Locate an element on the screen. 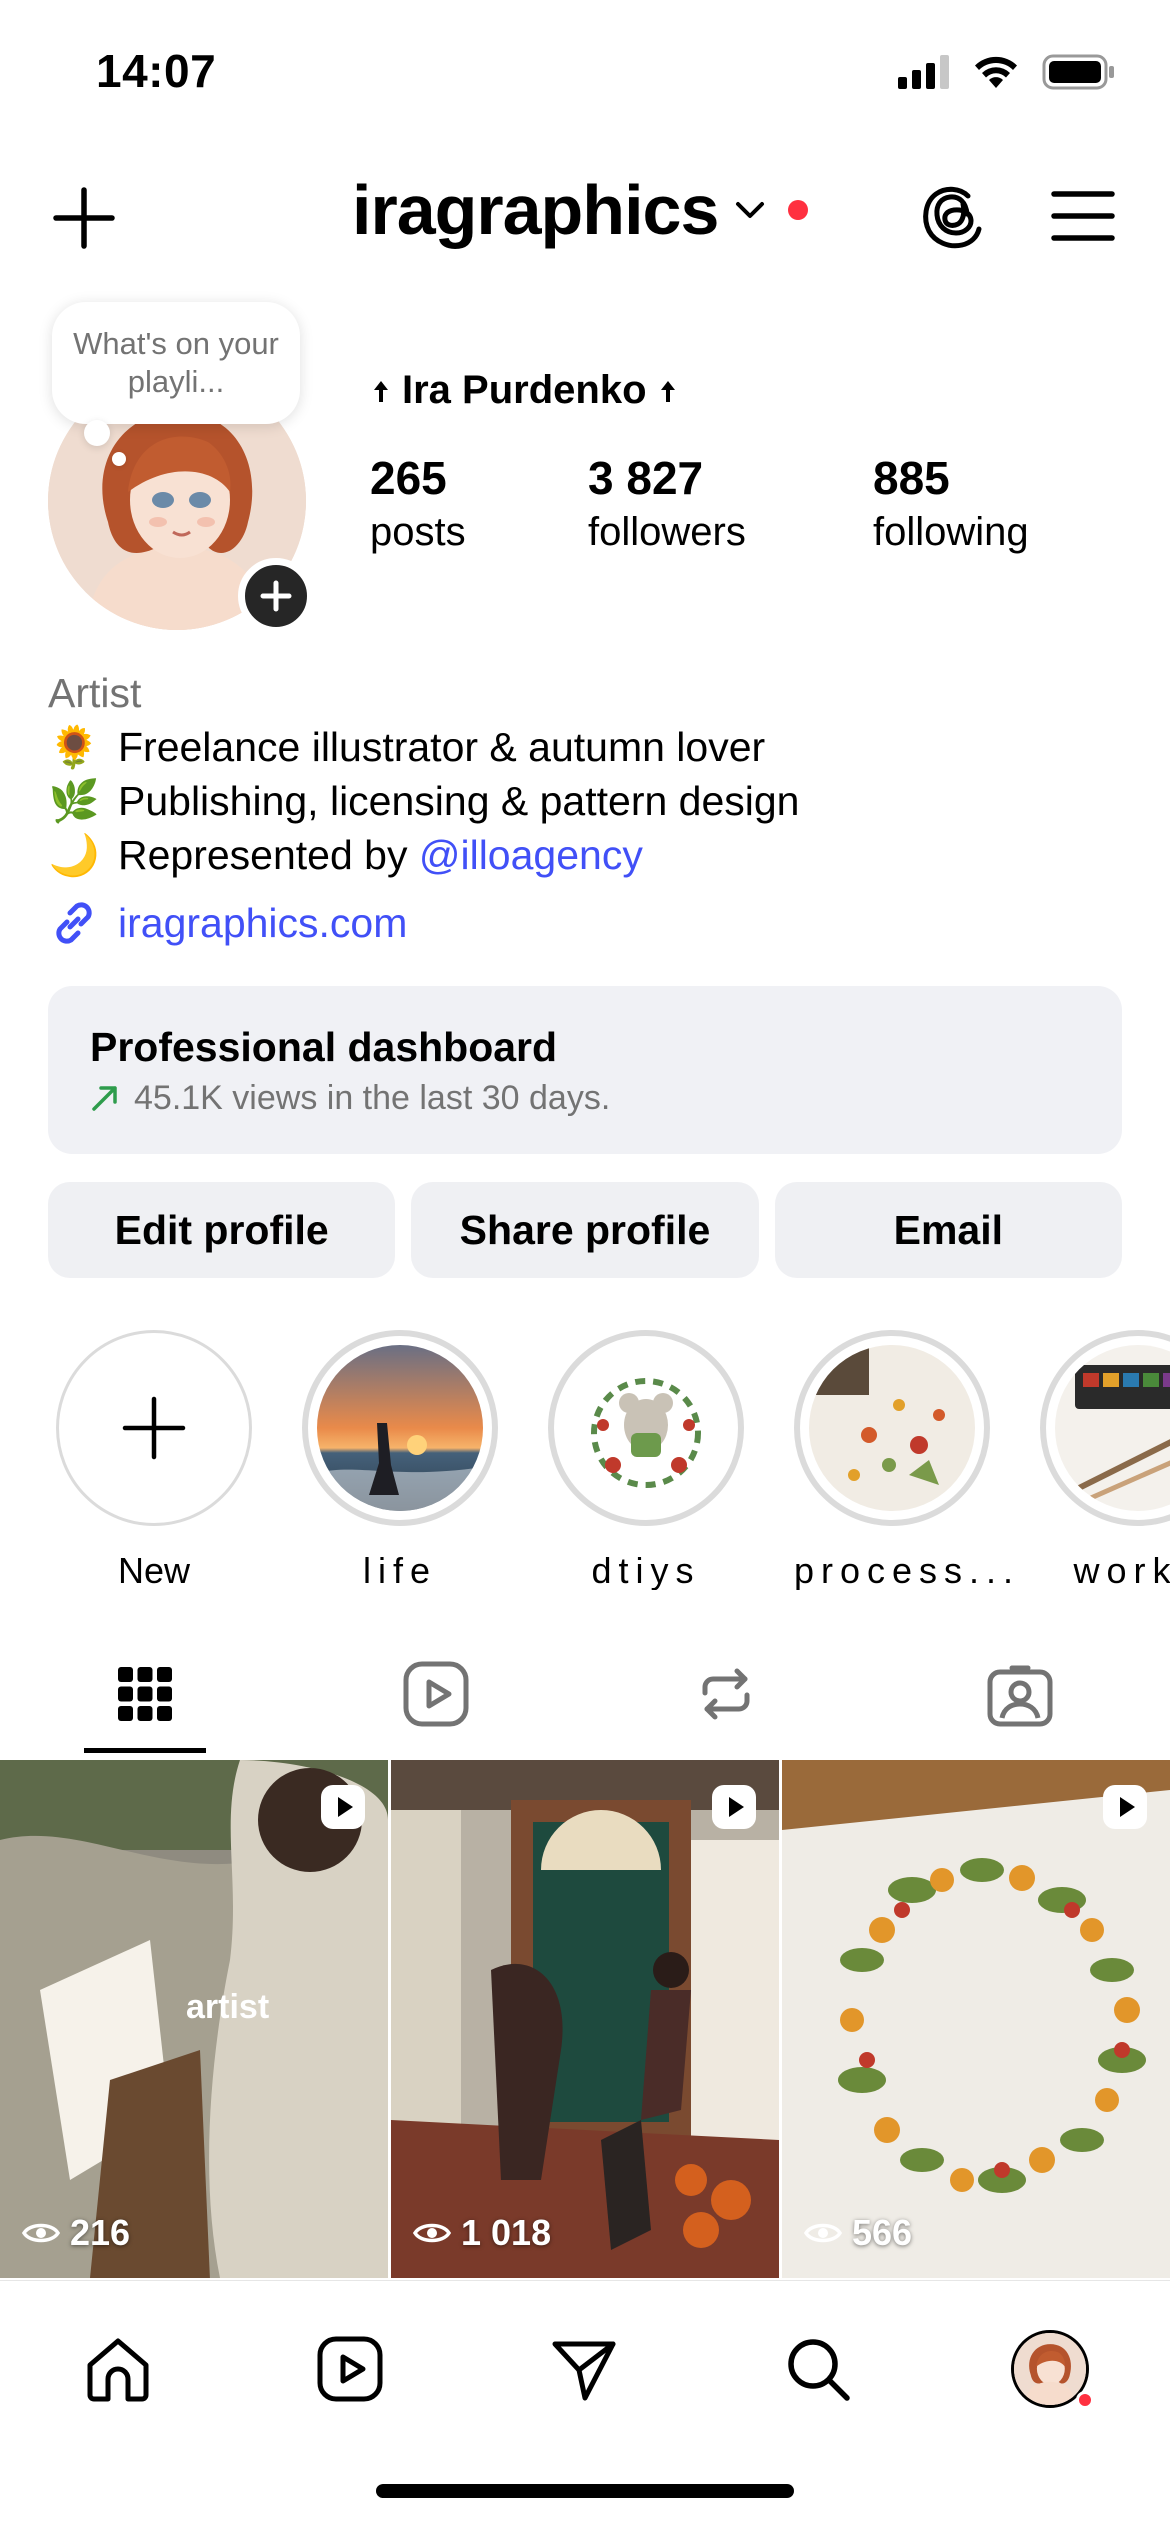  send-icon is located at coordinates (584, 2371).